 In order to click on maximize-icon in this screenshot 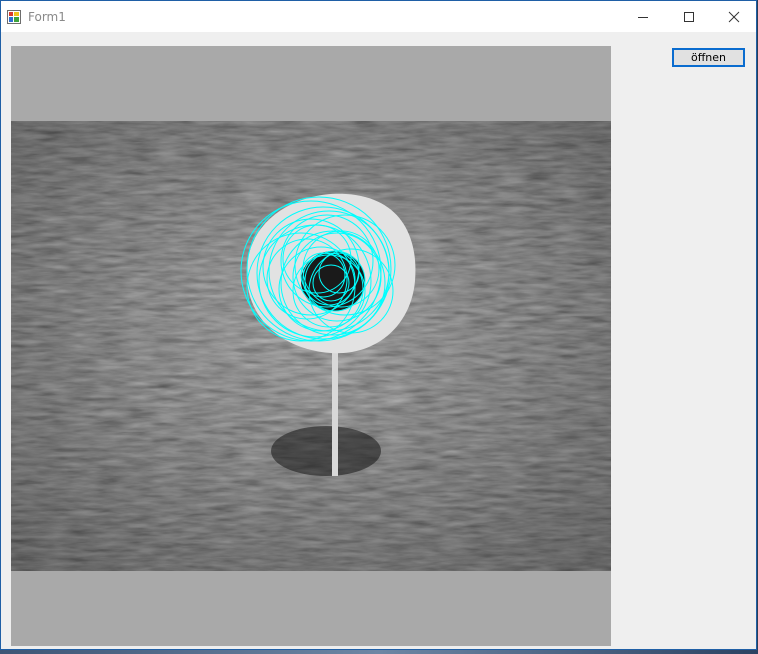, I will do `click(689, 16)`.